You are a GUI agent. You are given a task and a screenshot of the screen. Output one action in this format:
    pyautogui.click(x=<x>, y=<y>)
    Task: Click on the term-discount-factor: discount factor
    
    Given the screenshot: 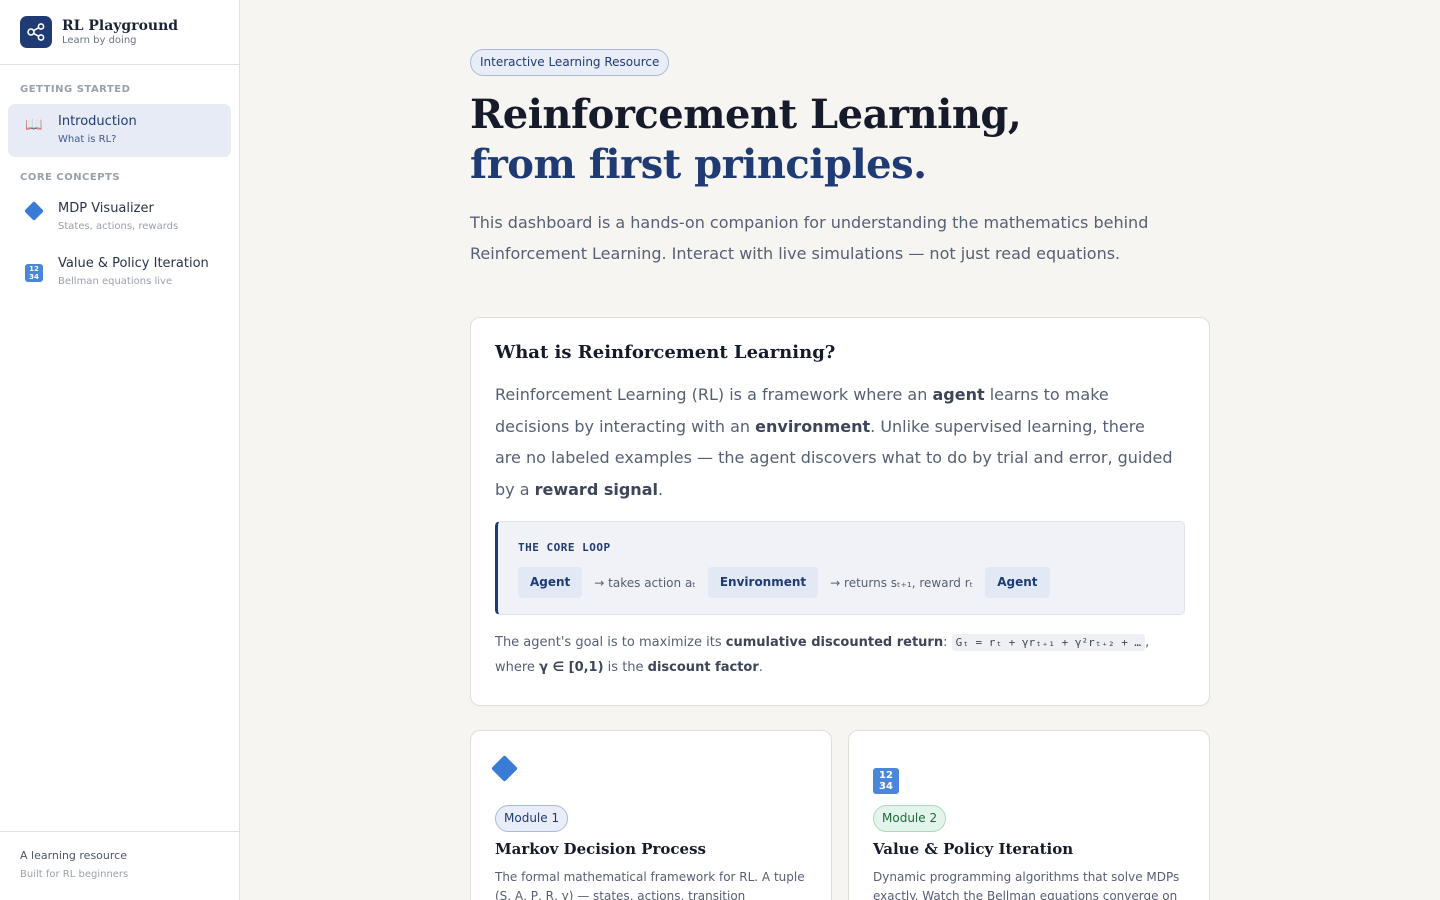 What is the action you would take?
    pyautogui.click(x=703, y=667)
    